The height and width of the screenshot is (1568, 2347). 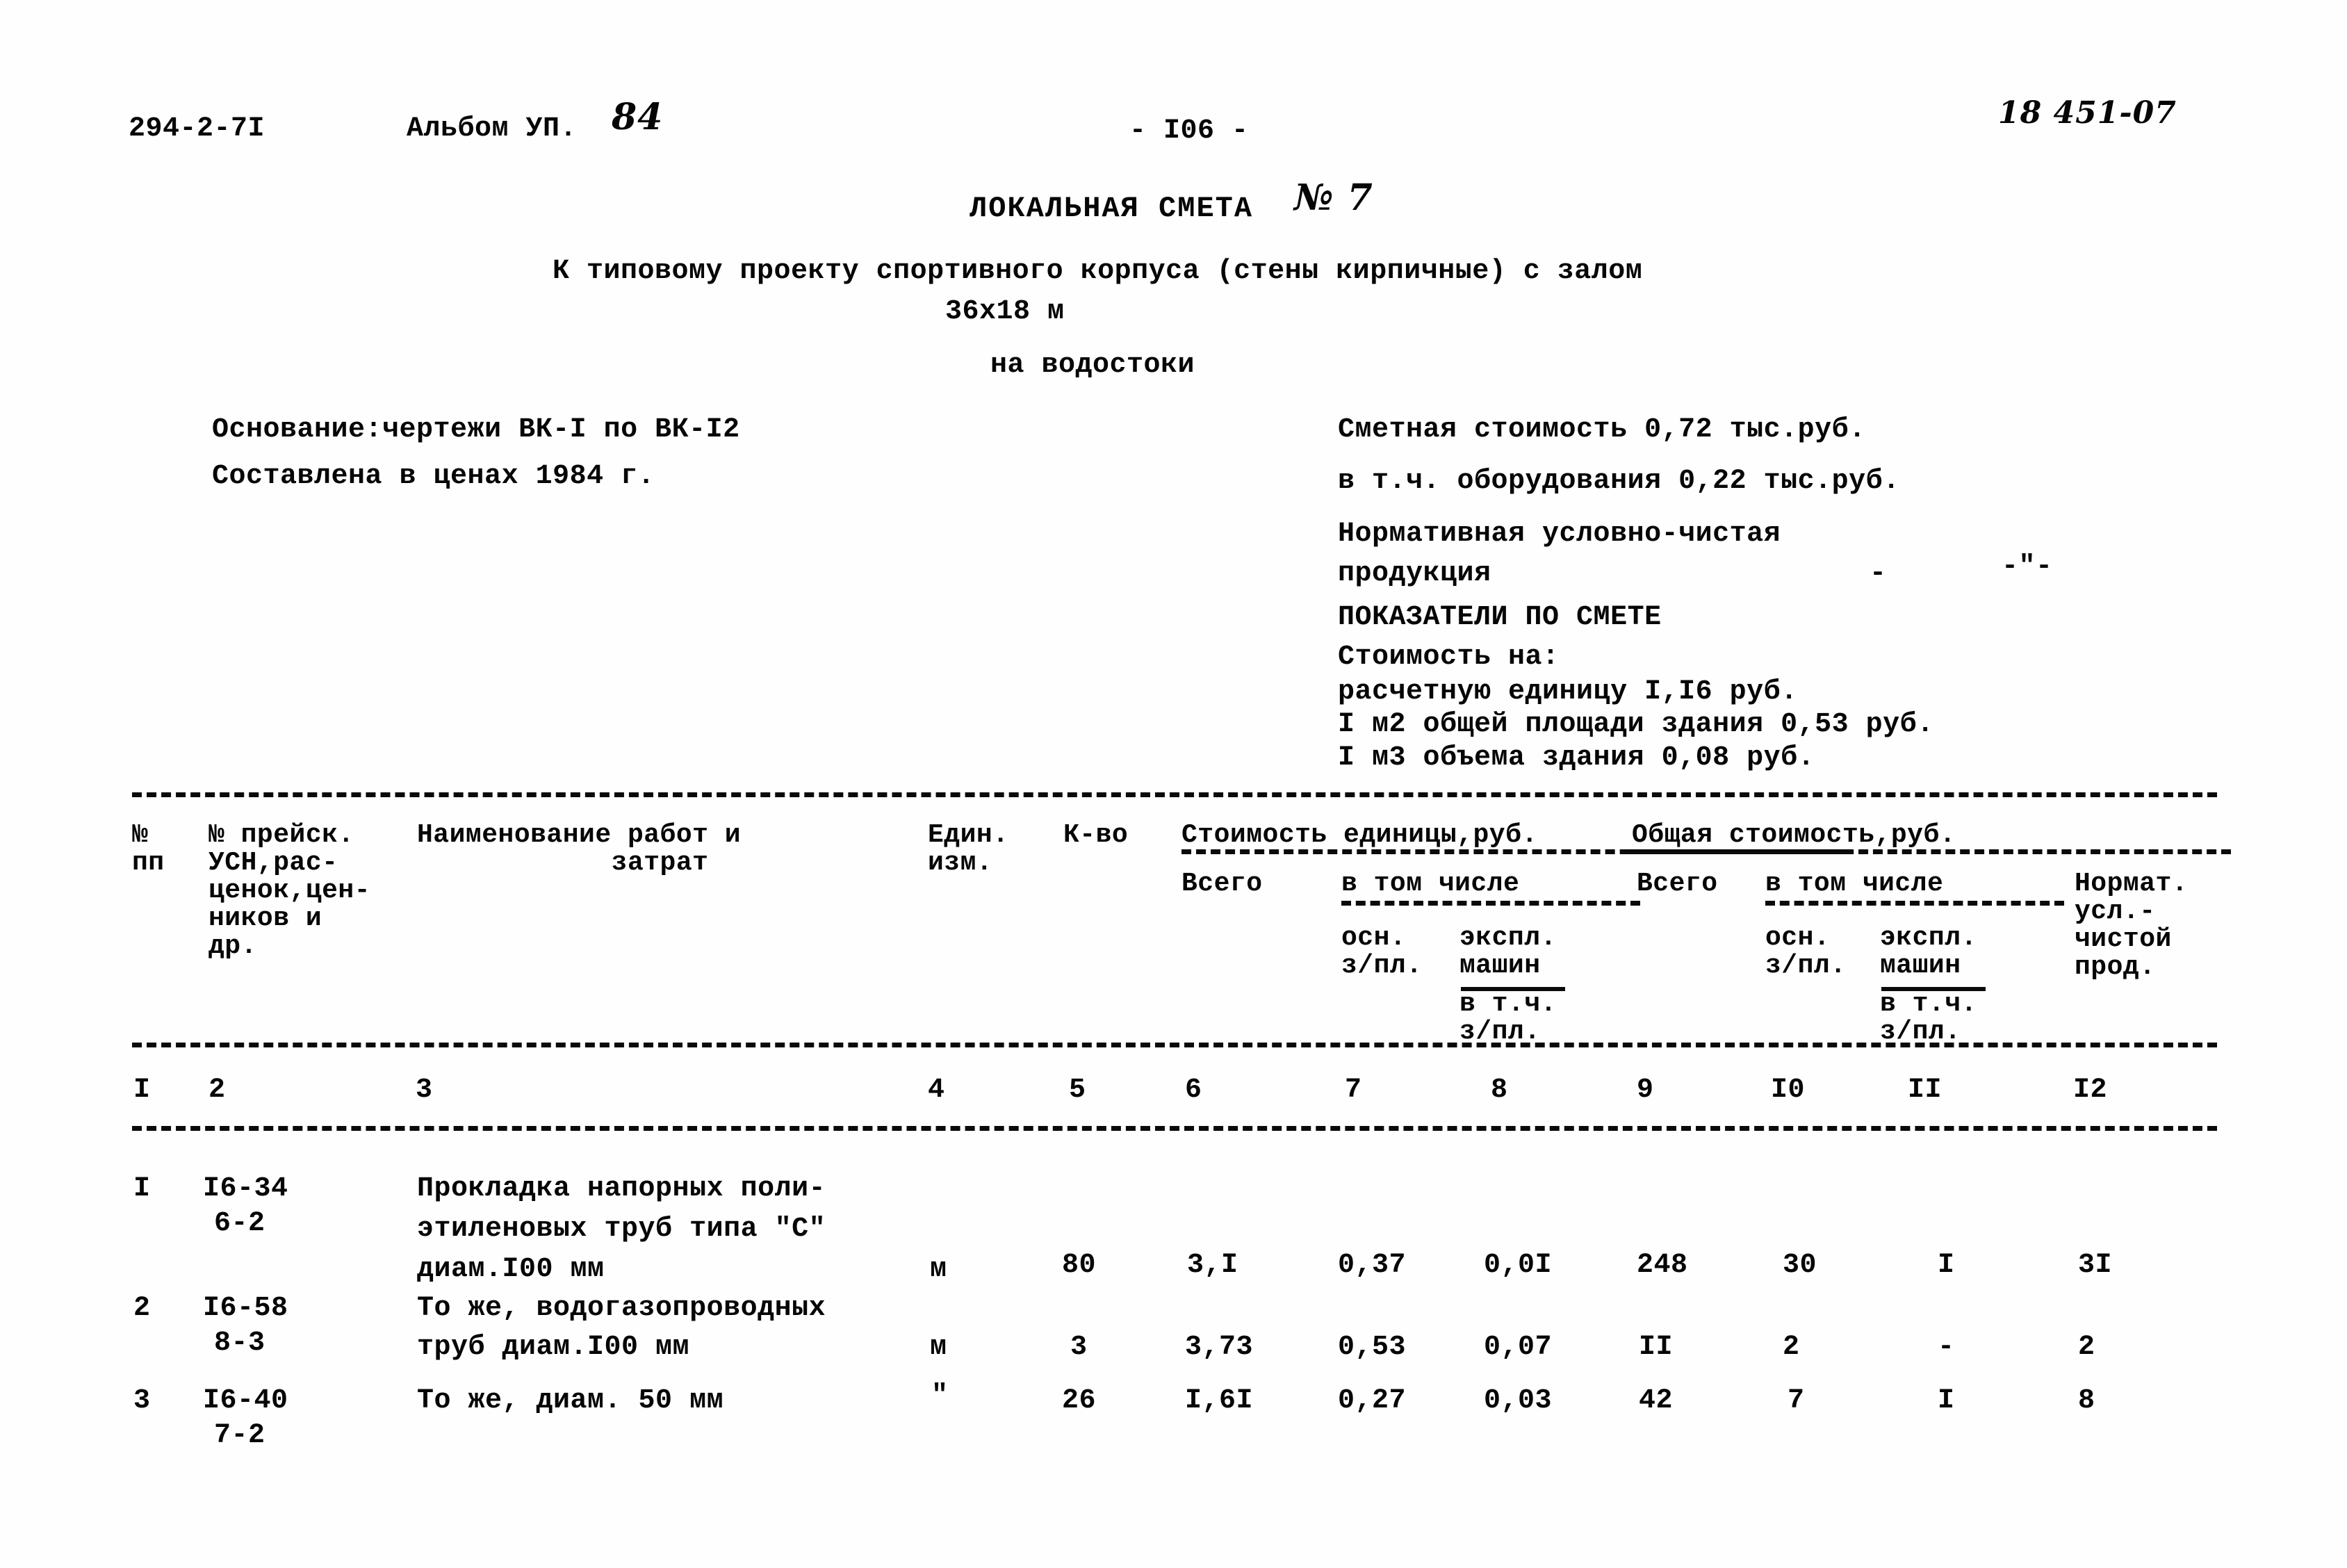 I want to click on row-unit-total: 3,73, so click(x=1219, y=1347).